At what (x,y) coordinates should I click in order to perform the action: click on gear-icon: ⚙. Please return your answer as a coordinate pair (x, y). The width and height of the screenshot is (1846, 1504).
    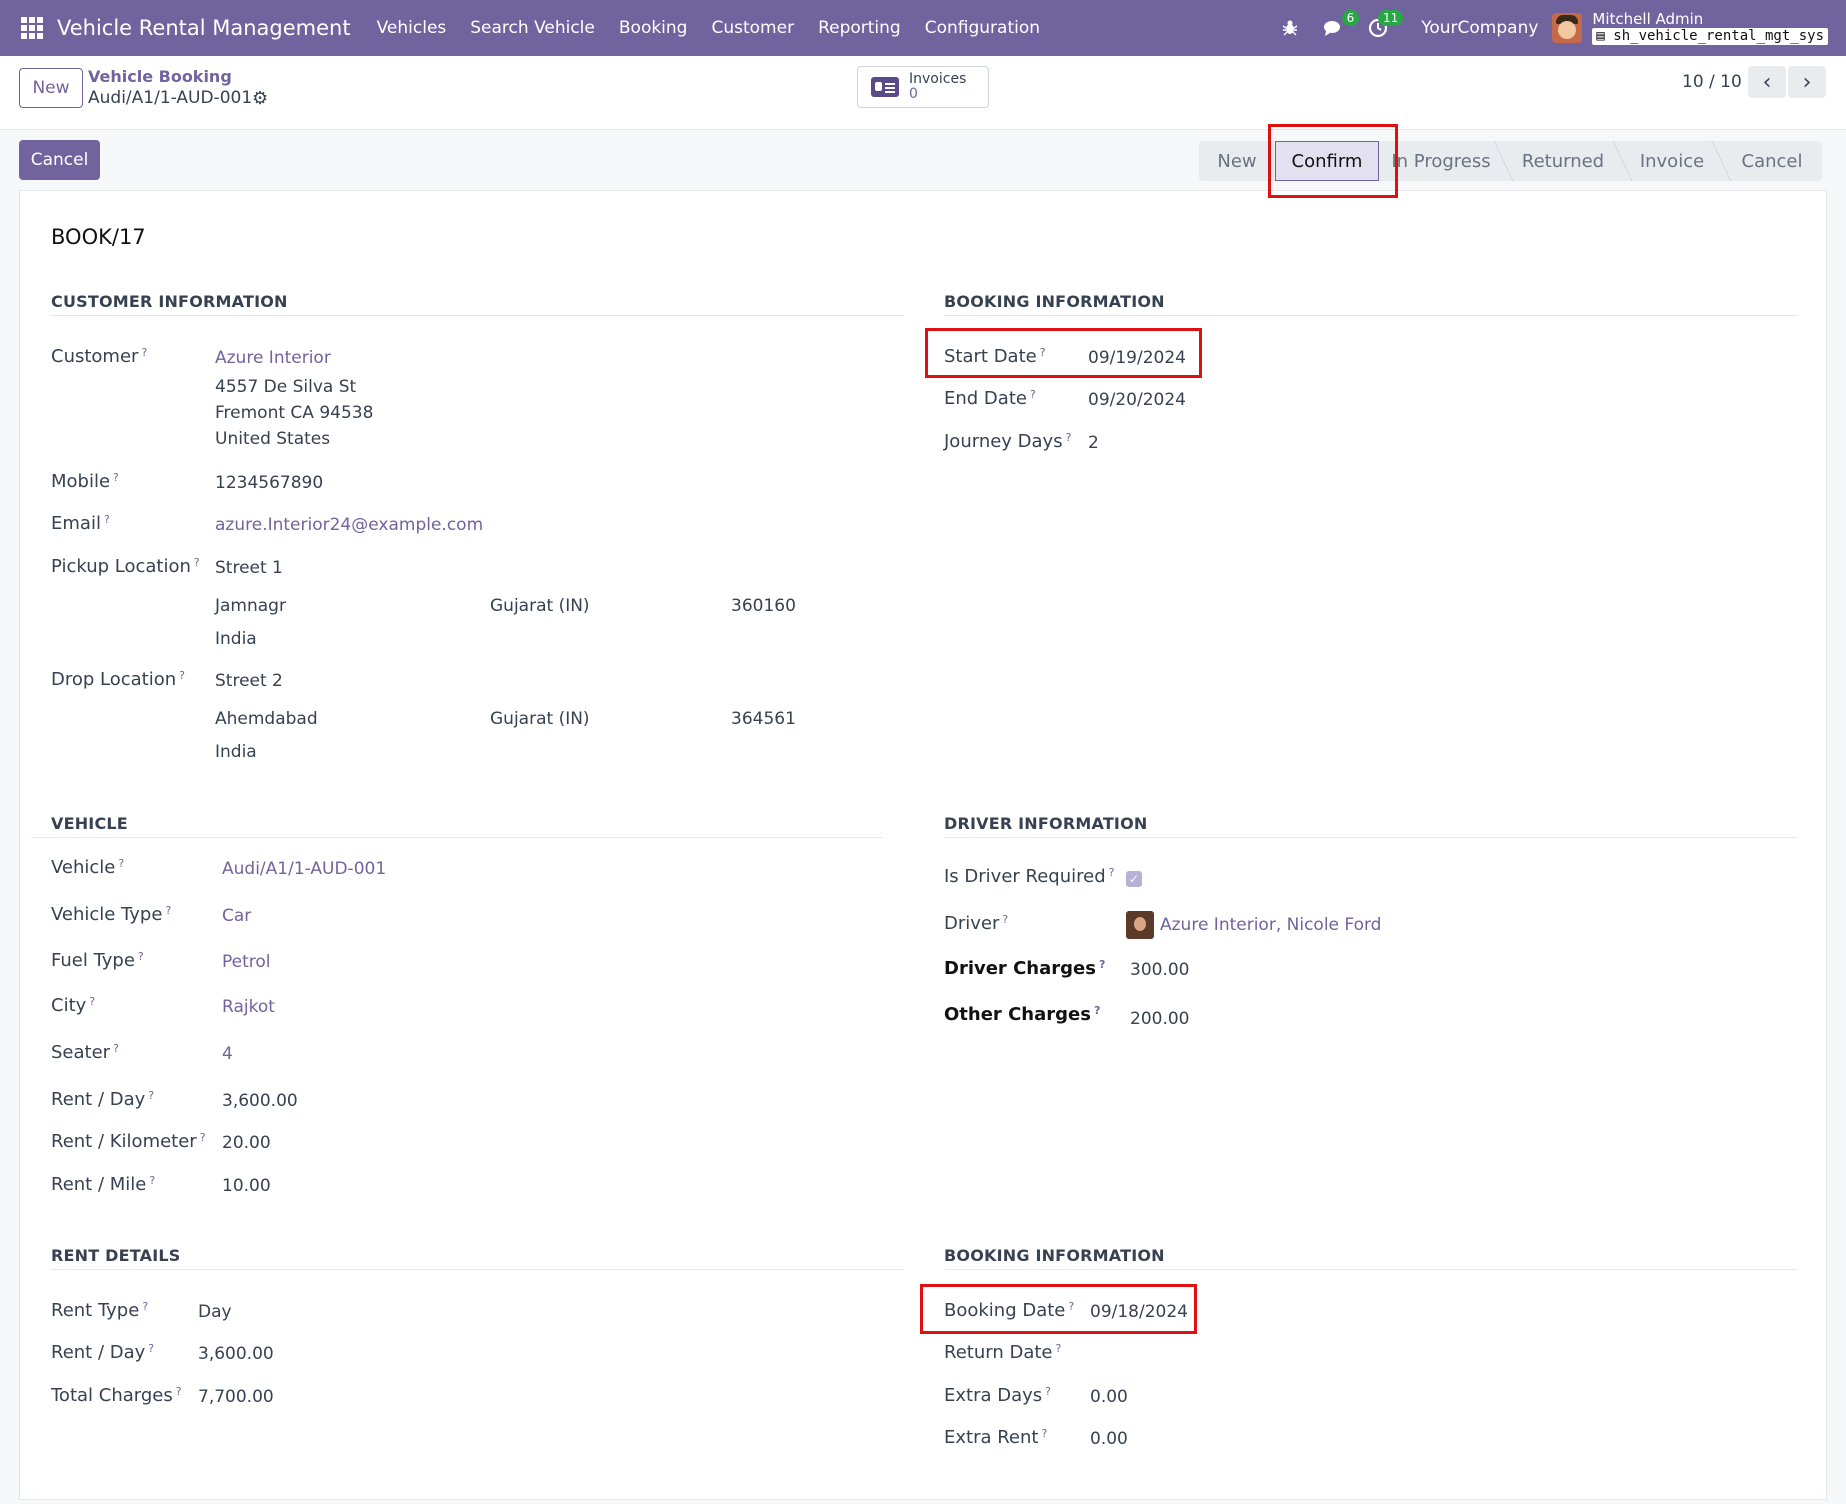
    Looking at the image, I should click on (260, 98).